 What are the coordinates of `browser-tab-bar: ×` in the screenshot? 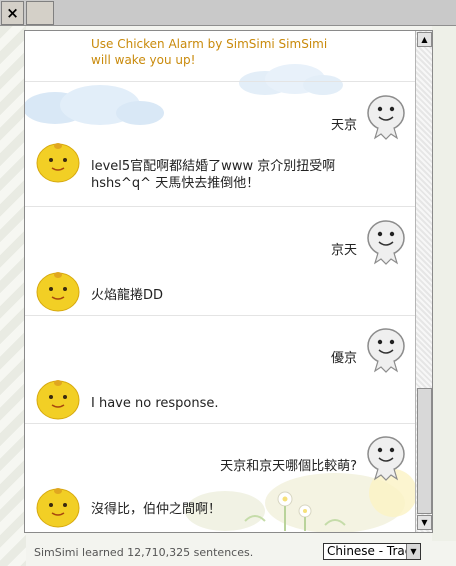 It's located at (228, 13).